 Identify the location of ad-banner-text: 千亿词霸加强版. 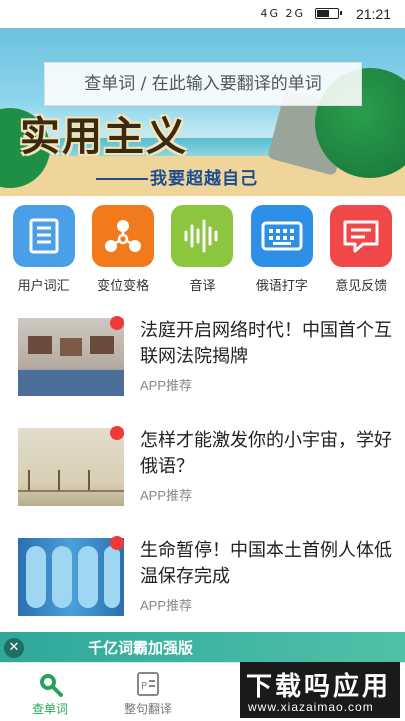
(141, 648).